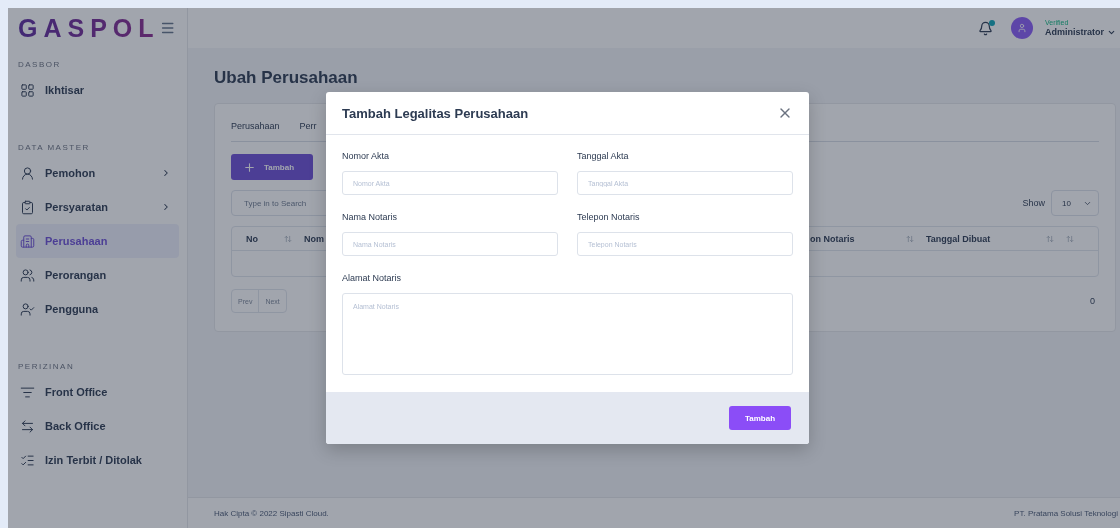 The height and width of the screenshot is (528, 1120). I want to click on user-check-icon, so click(27, 309).